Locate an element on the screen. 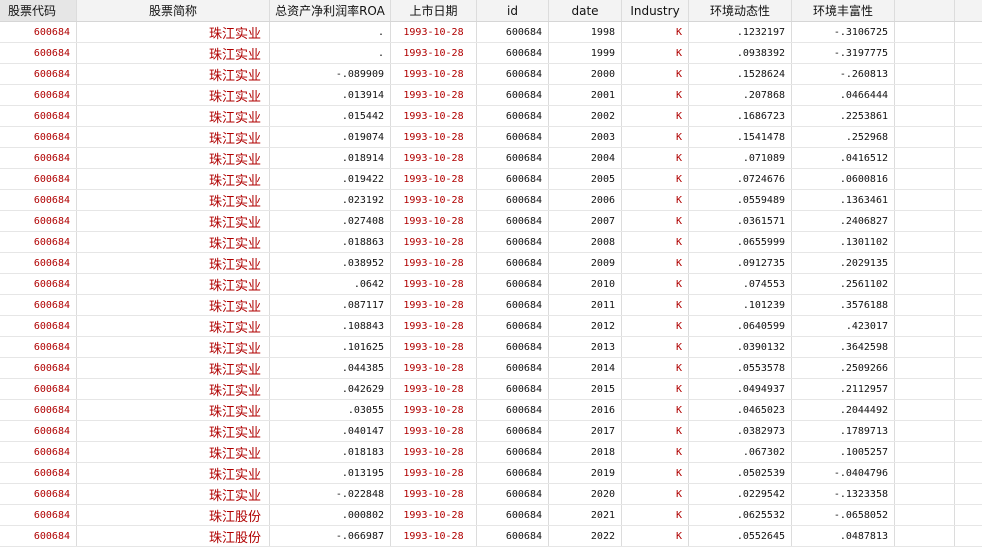 This screenshot has height=547, width=982. table-cell: .042629 is located at coordinates (330, 389).